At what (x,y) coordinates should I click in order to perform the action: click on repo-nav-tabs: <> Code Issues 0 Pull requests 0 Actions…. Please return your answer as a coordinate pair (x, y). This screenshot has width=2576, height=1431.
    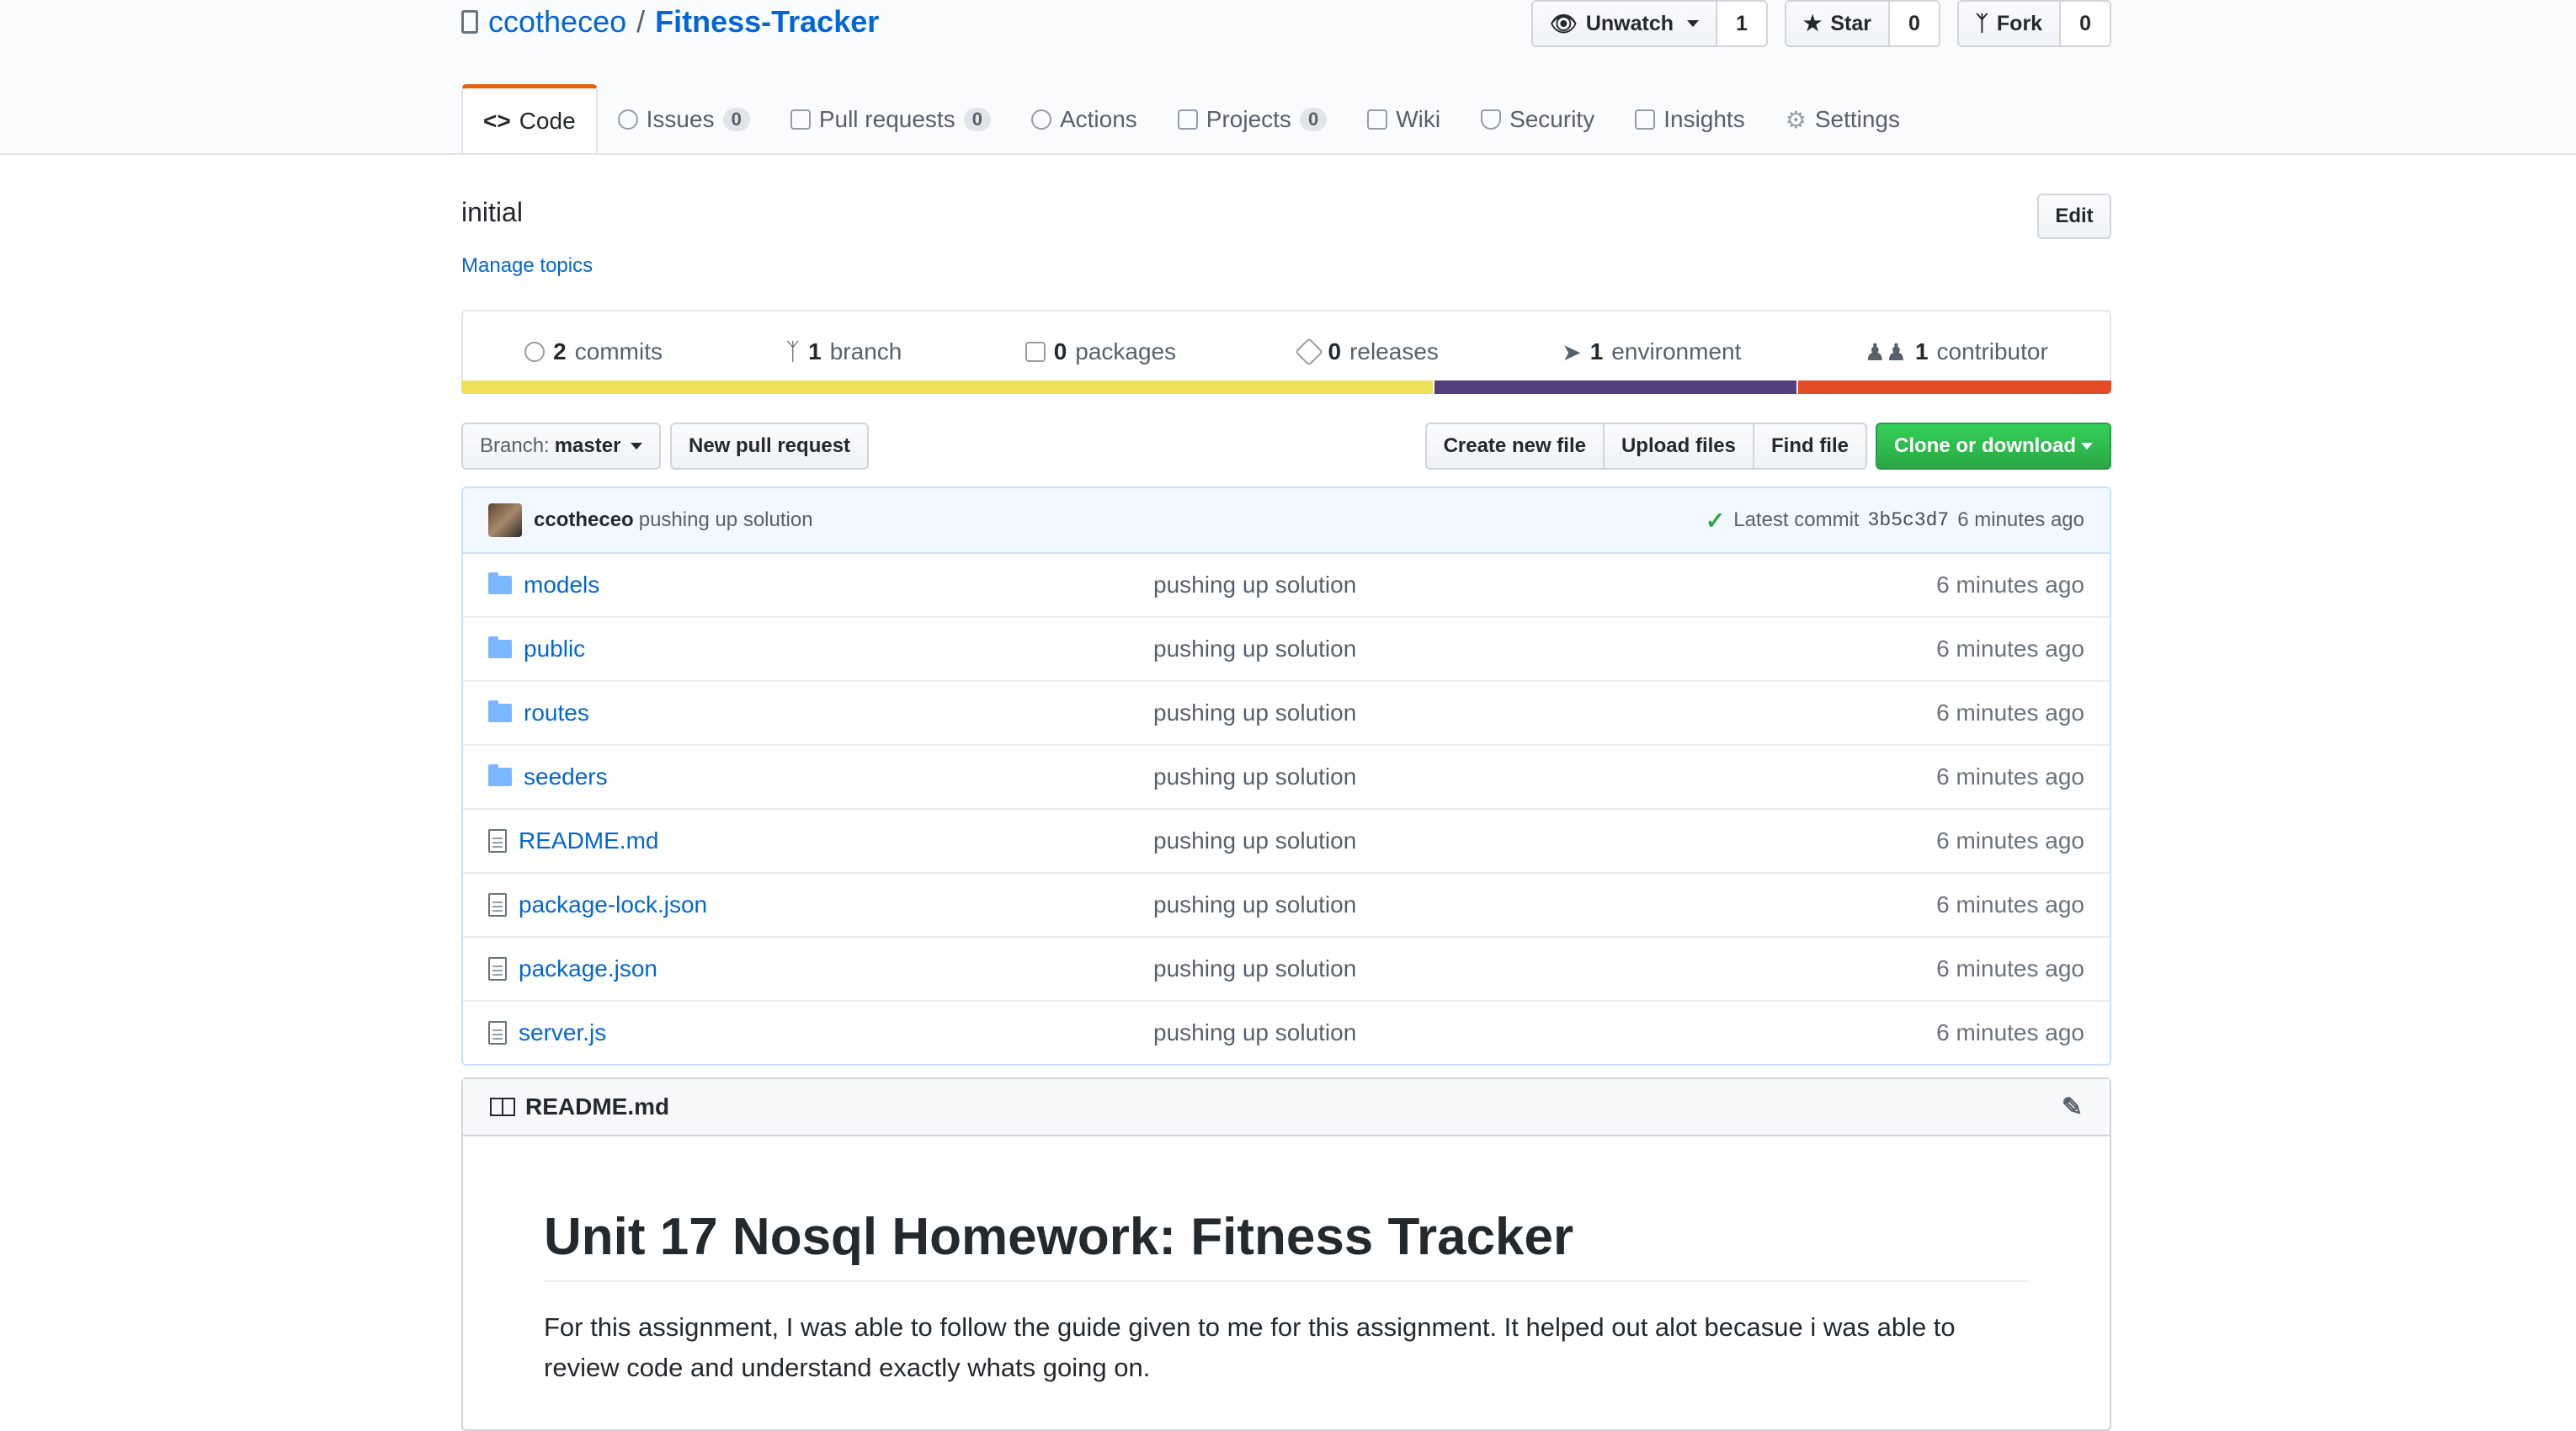
    Looking at the image, I should click on (1190, 119).